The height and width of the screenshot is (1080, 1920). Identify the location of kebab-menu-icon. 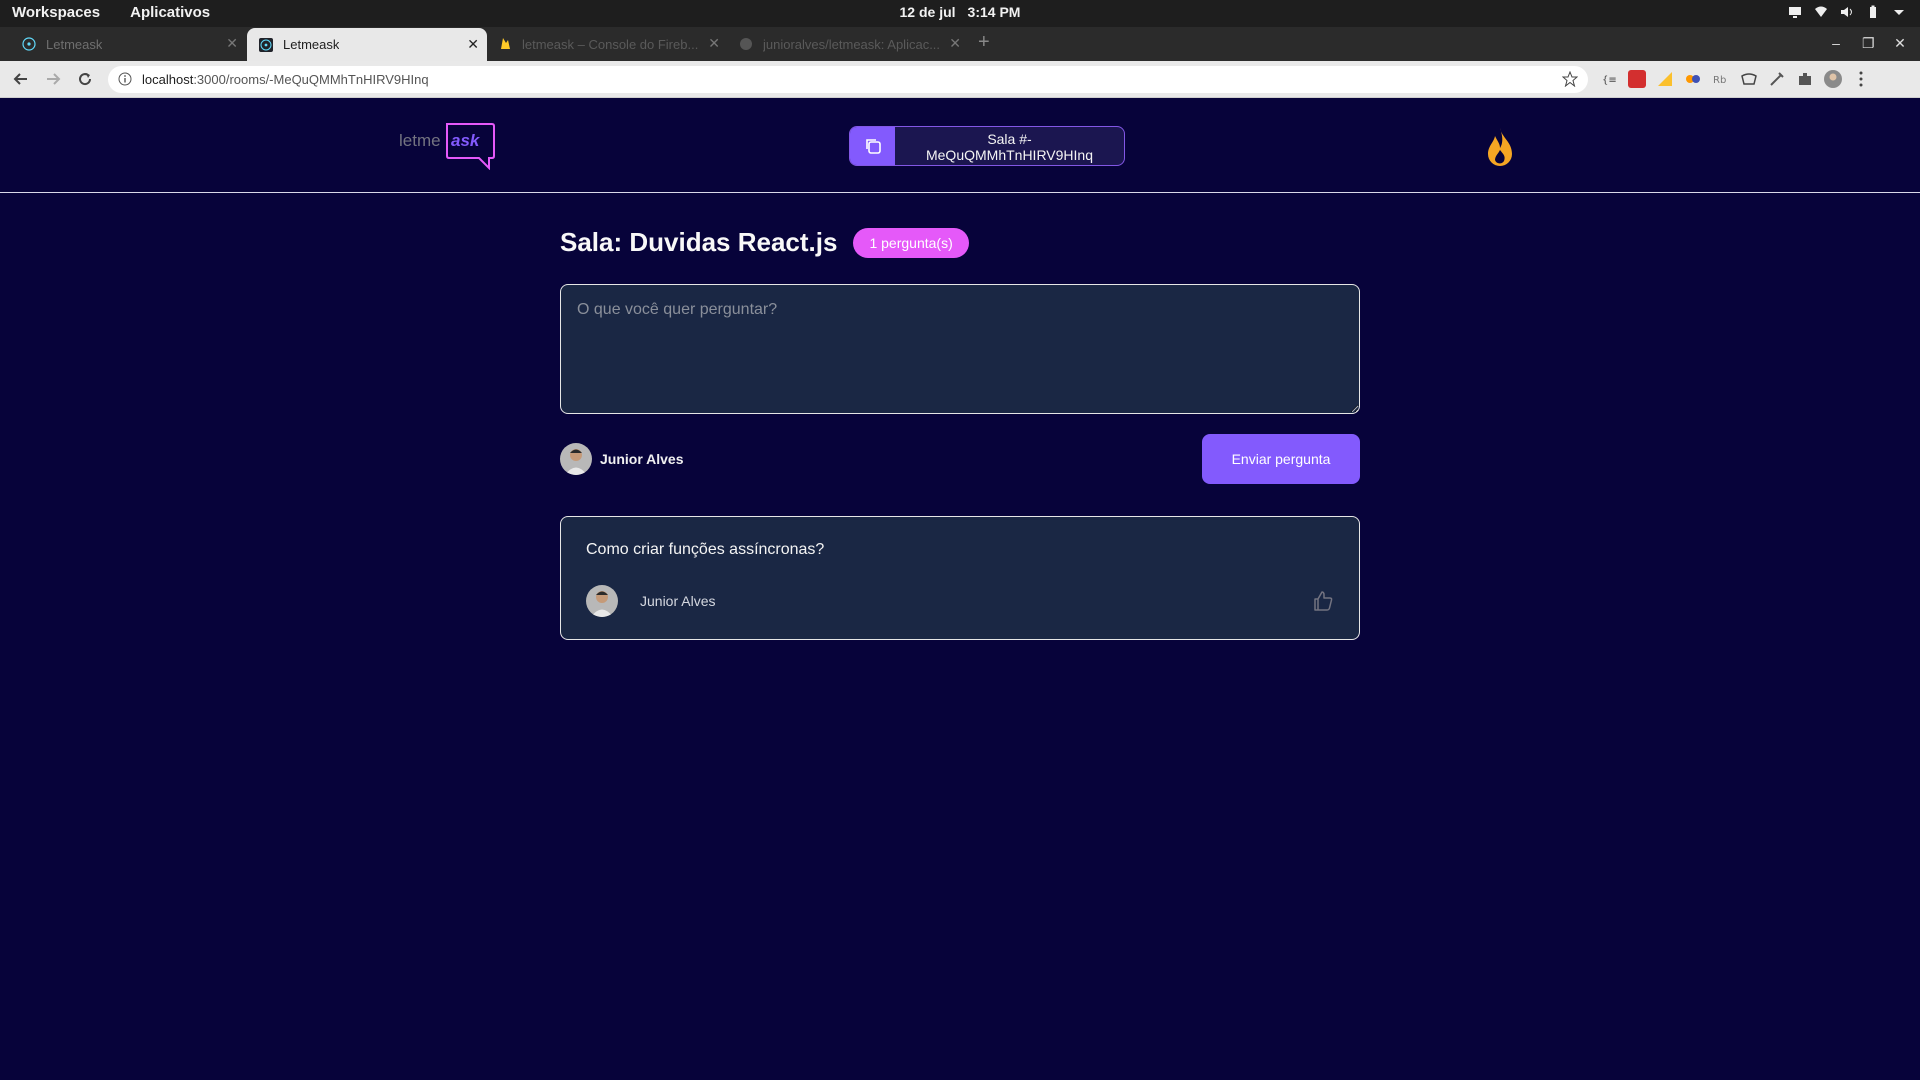
(1861, 79).